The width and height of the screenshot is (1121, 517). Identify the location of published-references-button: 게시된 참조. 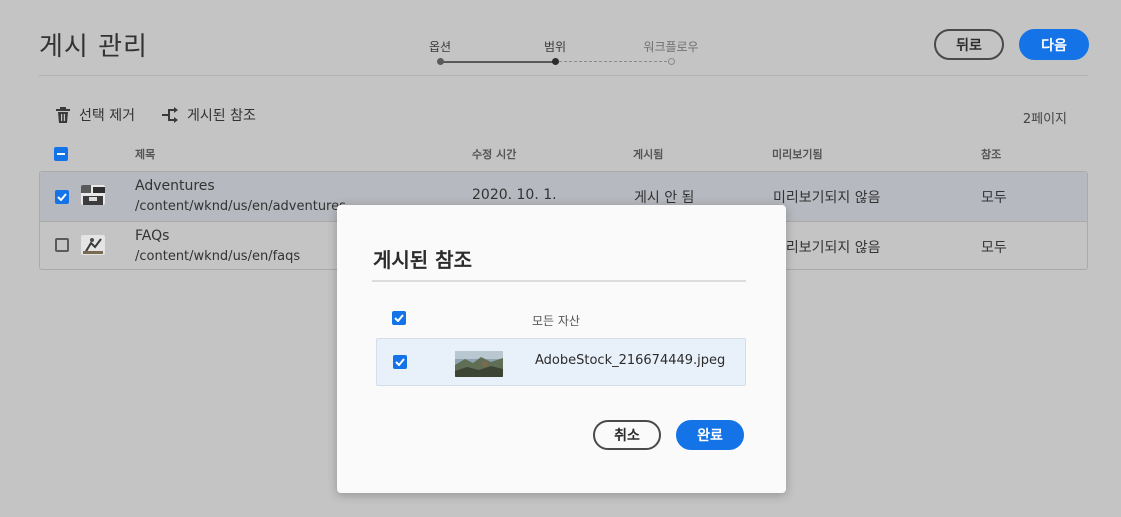
(209, 115).